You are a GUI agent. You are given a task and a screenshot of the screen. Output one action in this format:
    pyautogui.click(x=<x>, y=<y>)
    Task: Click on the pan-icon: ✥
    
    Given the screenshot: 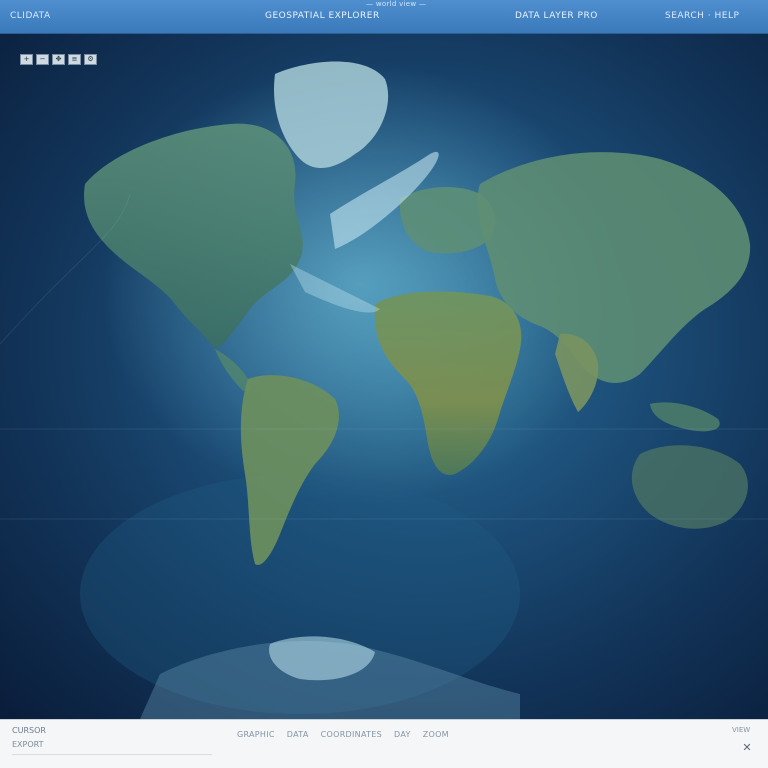 What is the action you would take?
    pyautogui.click(x=58, y=59)
    